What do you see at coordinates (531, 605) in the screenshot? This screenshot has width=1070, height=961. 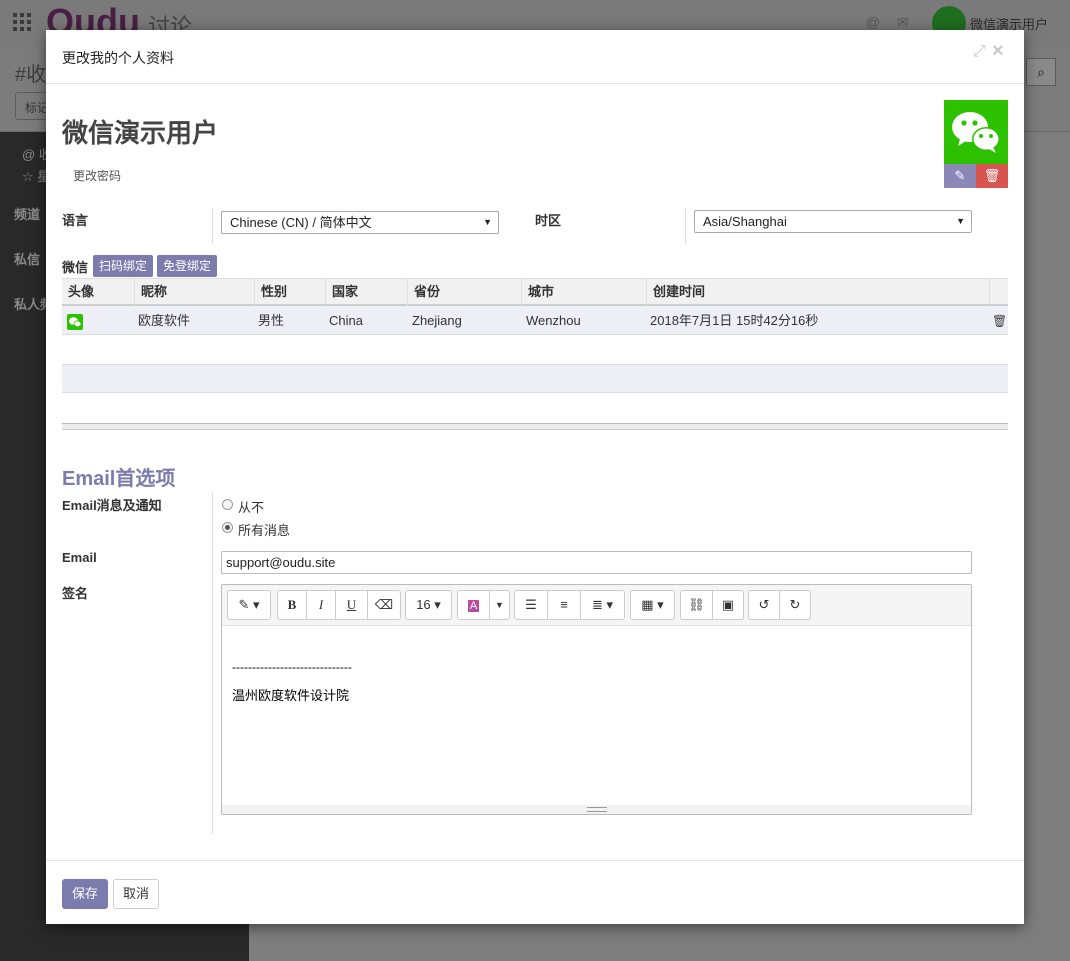 I see `unordered-list-icon: ☰` at bounding box center [531, 605].